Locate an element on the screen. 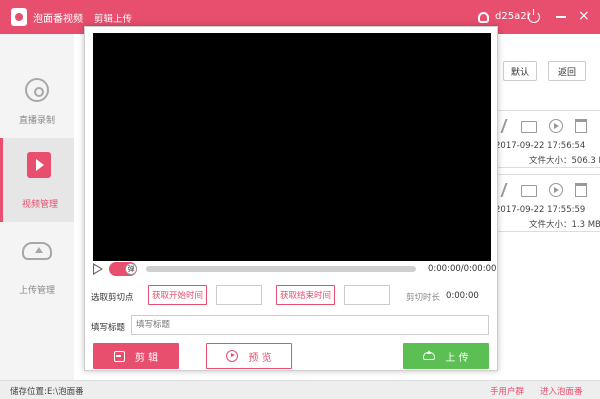 The width and height of the screenshot is (600, 399). app-minimize-icon is located at coordinates (561, 17).